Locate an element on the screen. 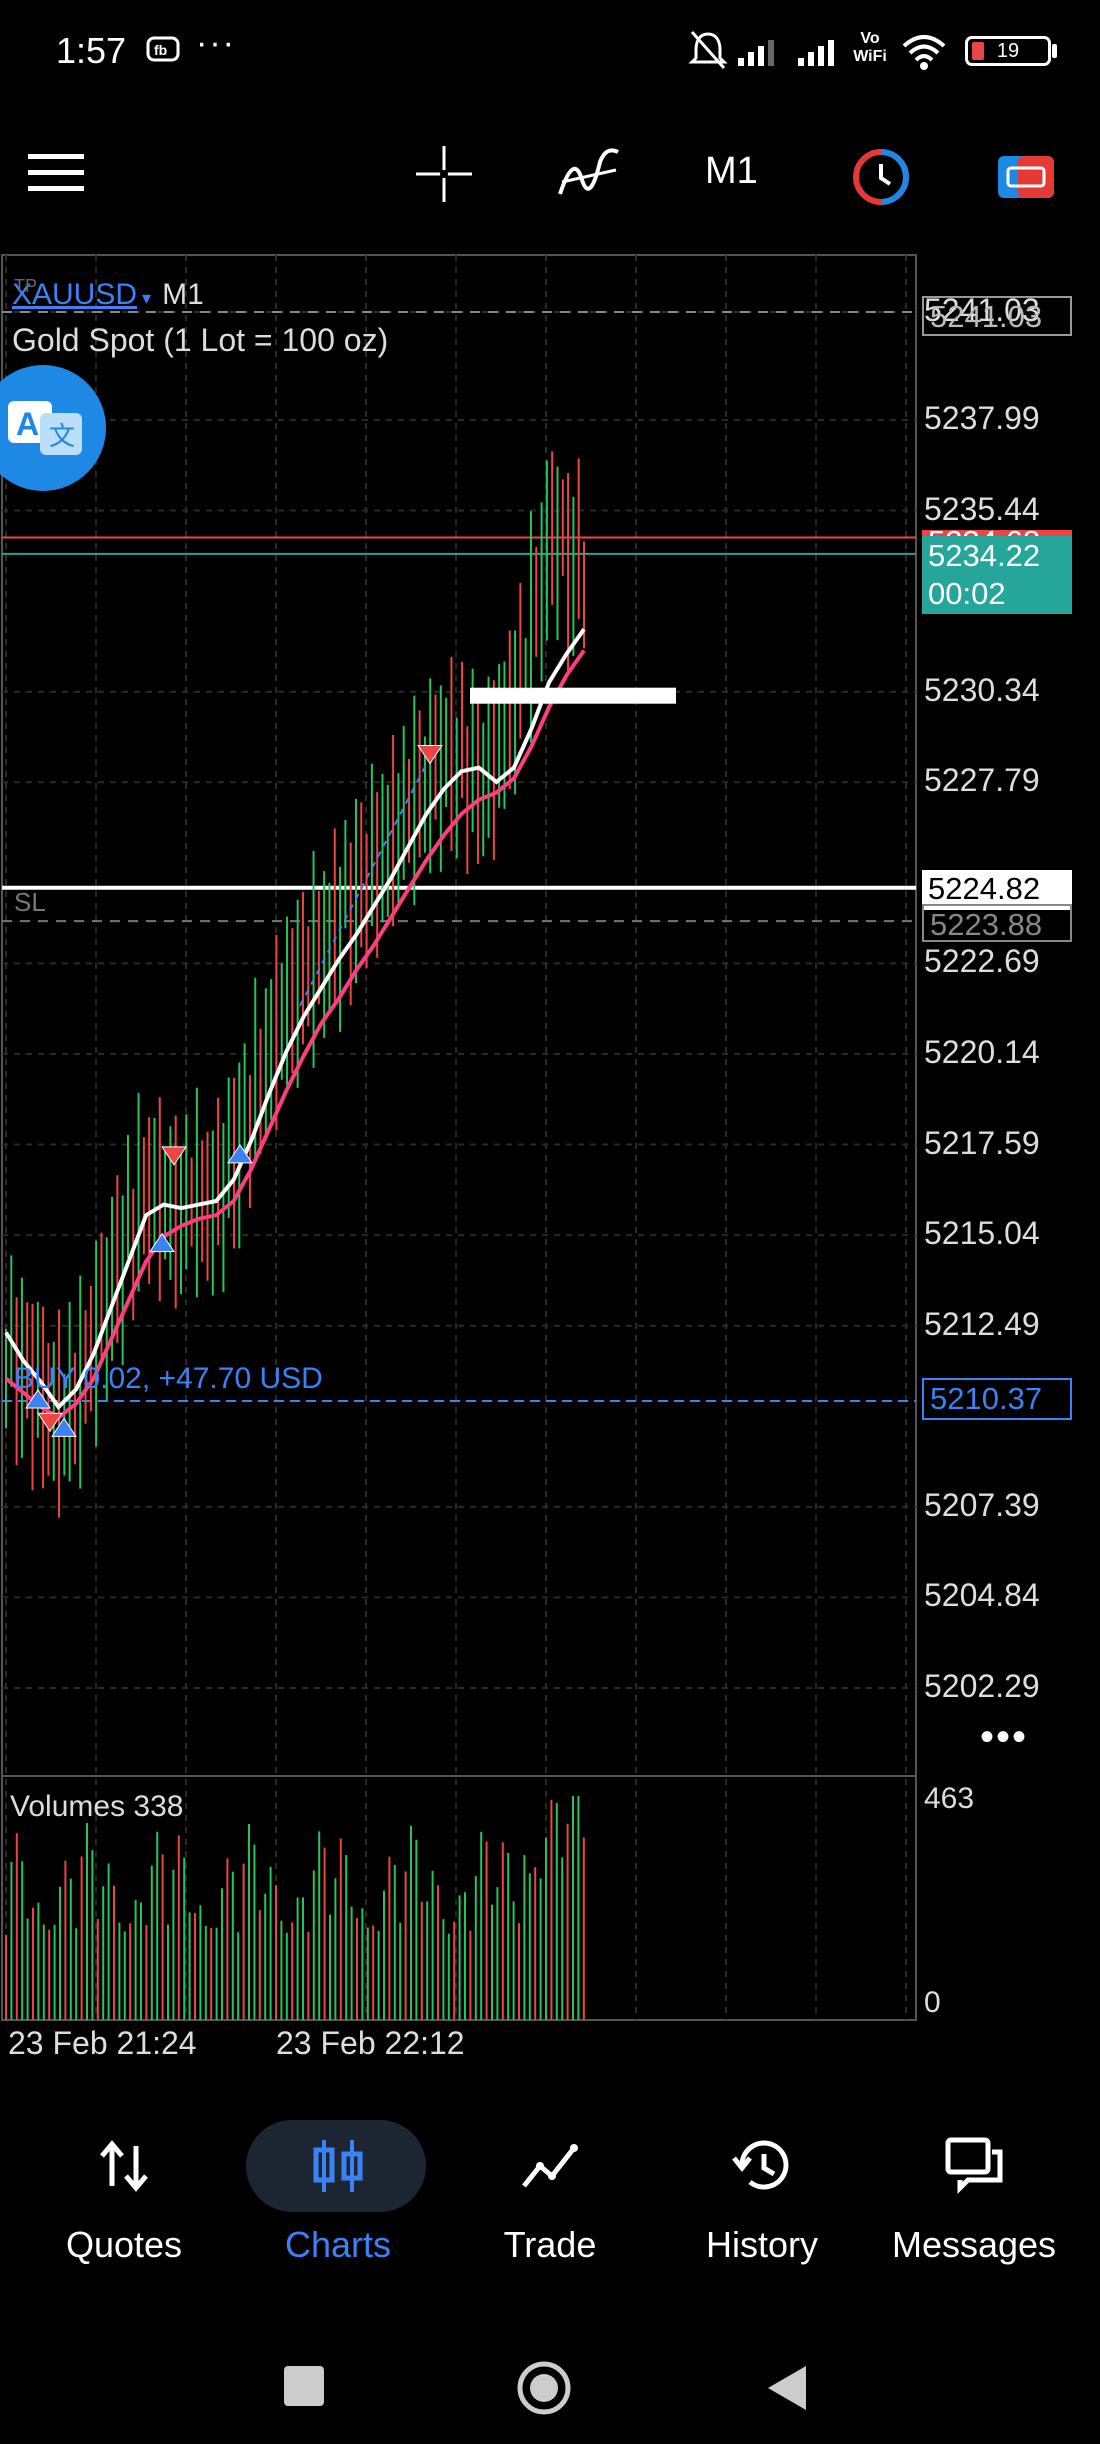 The image size is (1100, 2444). rectangle-object is located at coordinates (573, 695).